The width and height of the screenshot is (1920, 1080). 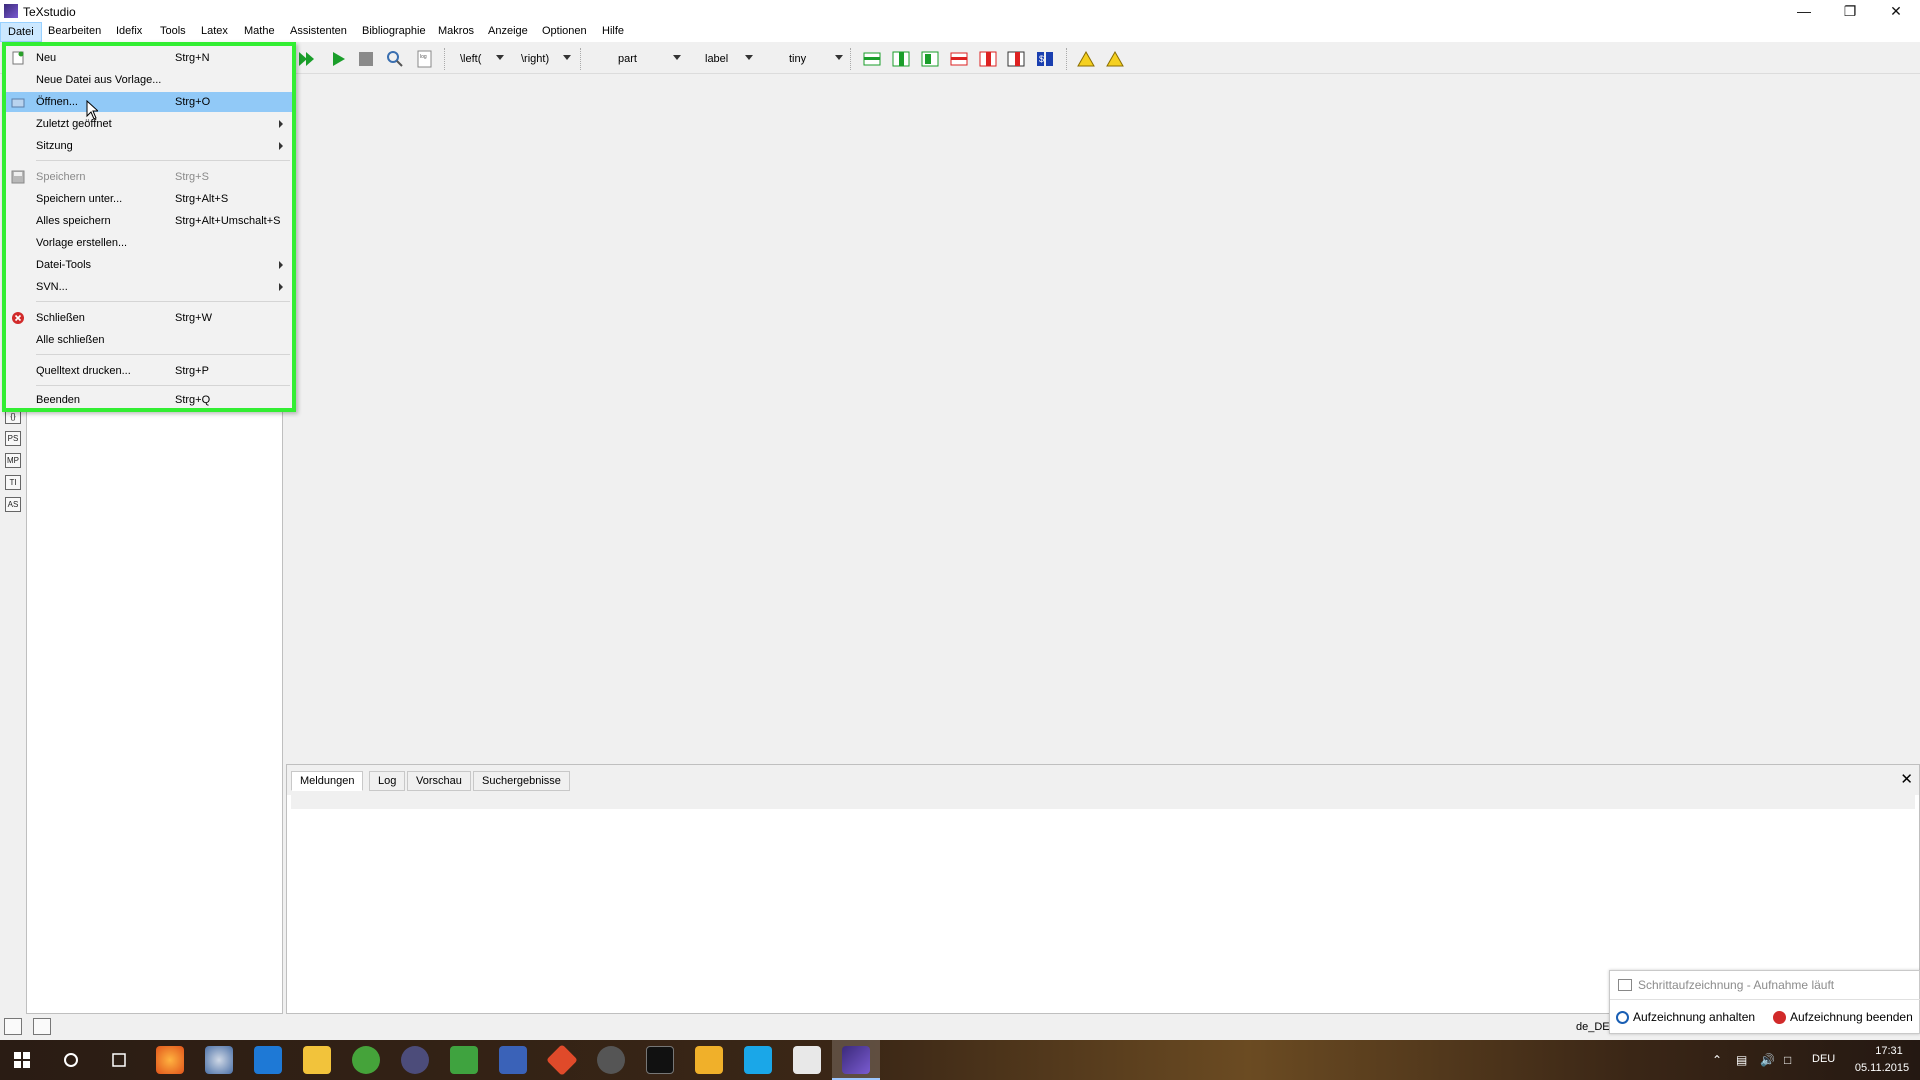 I want to click on sync-app-icon, so click(x=611, y=1060).